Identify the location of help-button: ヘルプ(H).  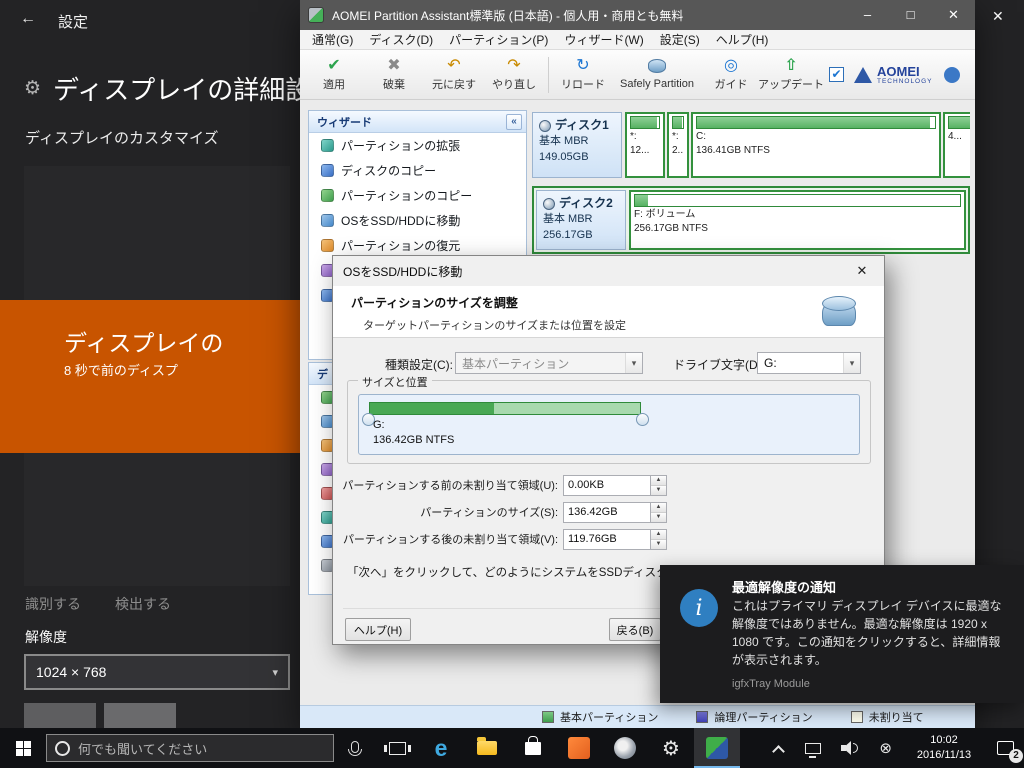
(378, 629).